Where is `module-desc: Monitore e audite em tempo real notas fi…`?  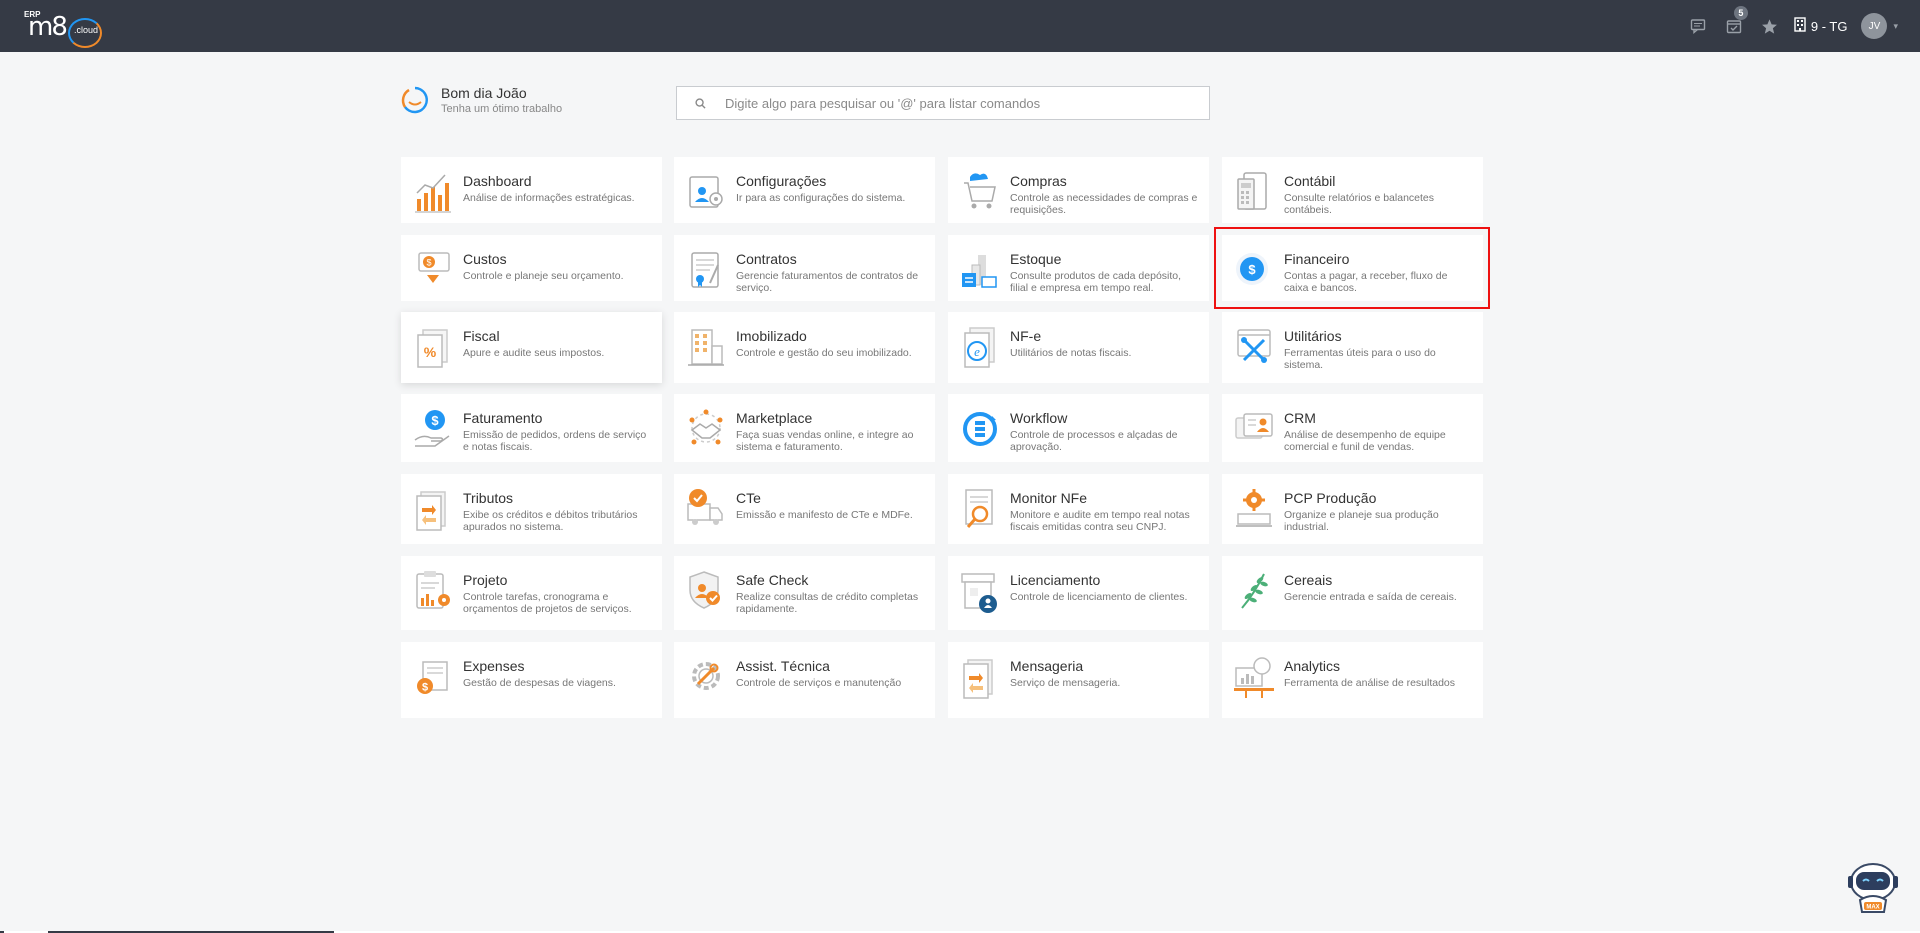 module-desc: Monitore e audite em tempo real notas fi… is located at coordinates (1100, 521).